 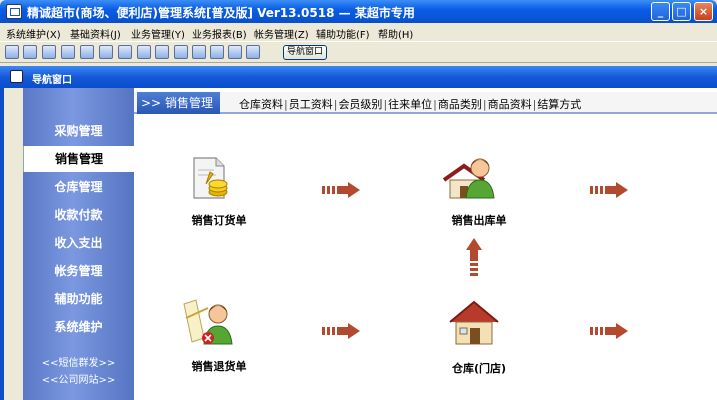 I want to click on sidebar-item-accounts: 帐务管理, so click(x=78, y=271).